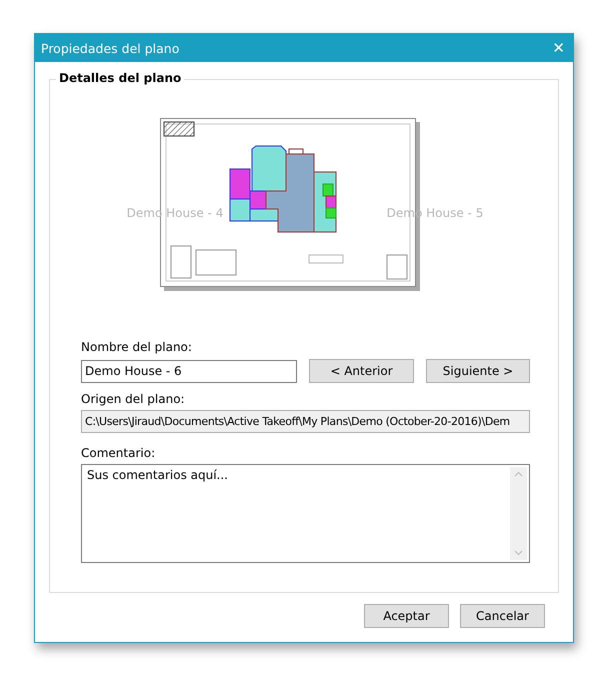 This screenshot has width=606, height=677. What do you see at coordinates (518, 513) in the screenshot?
I see `scrollbar` at bounding box center [518, 513].